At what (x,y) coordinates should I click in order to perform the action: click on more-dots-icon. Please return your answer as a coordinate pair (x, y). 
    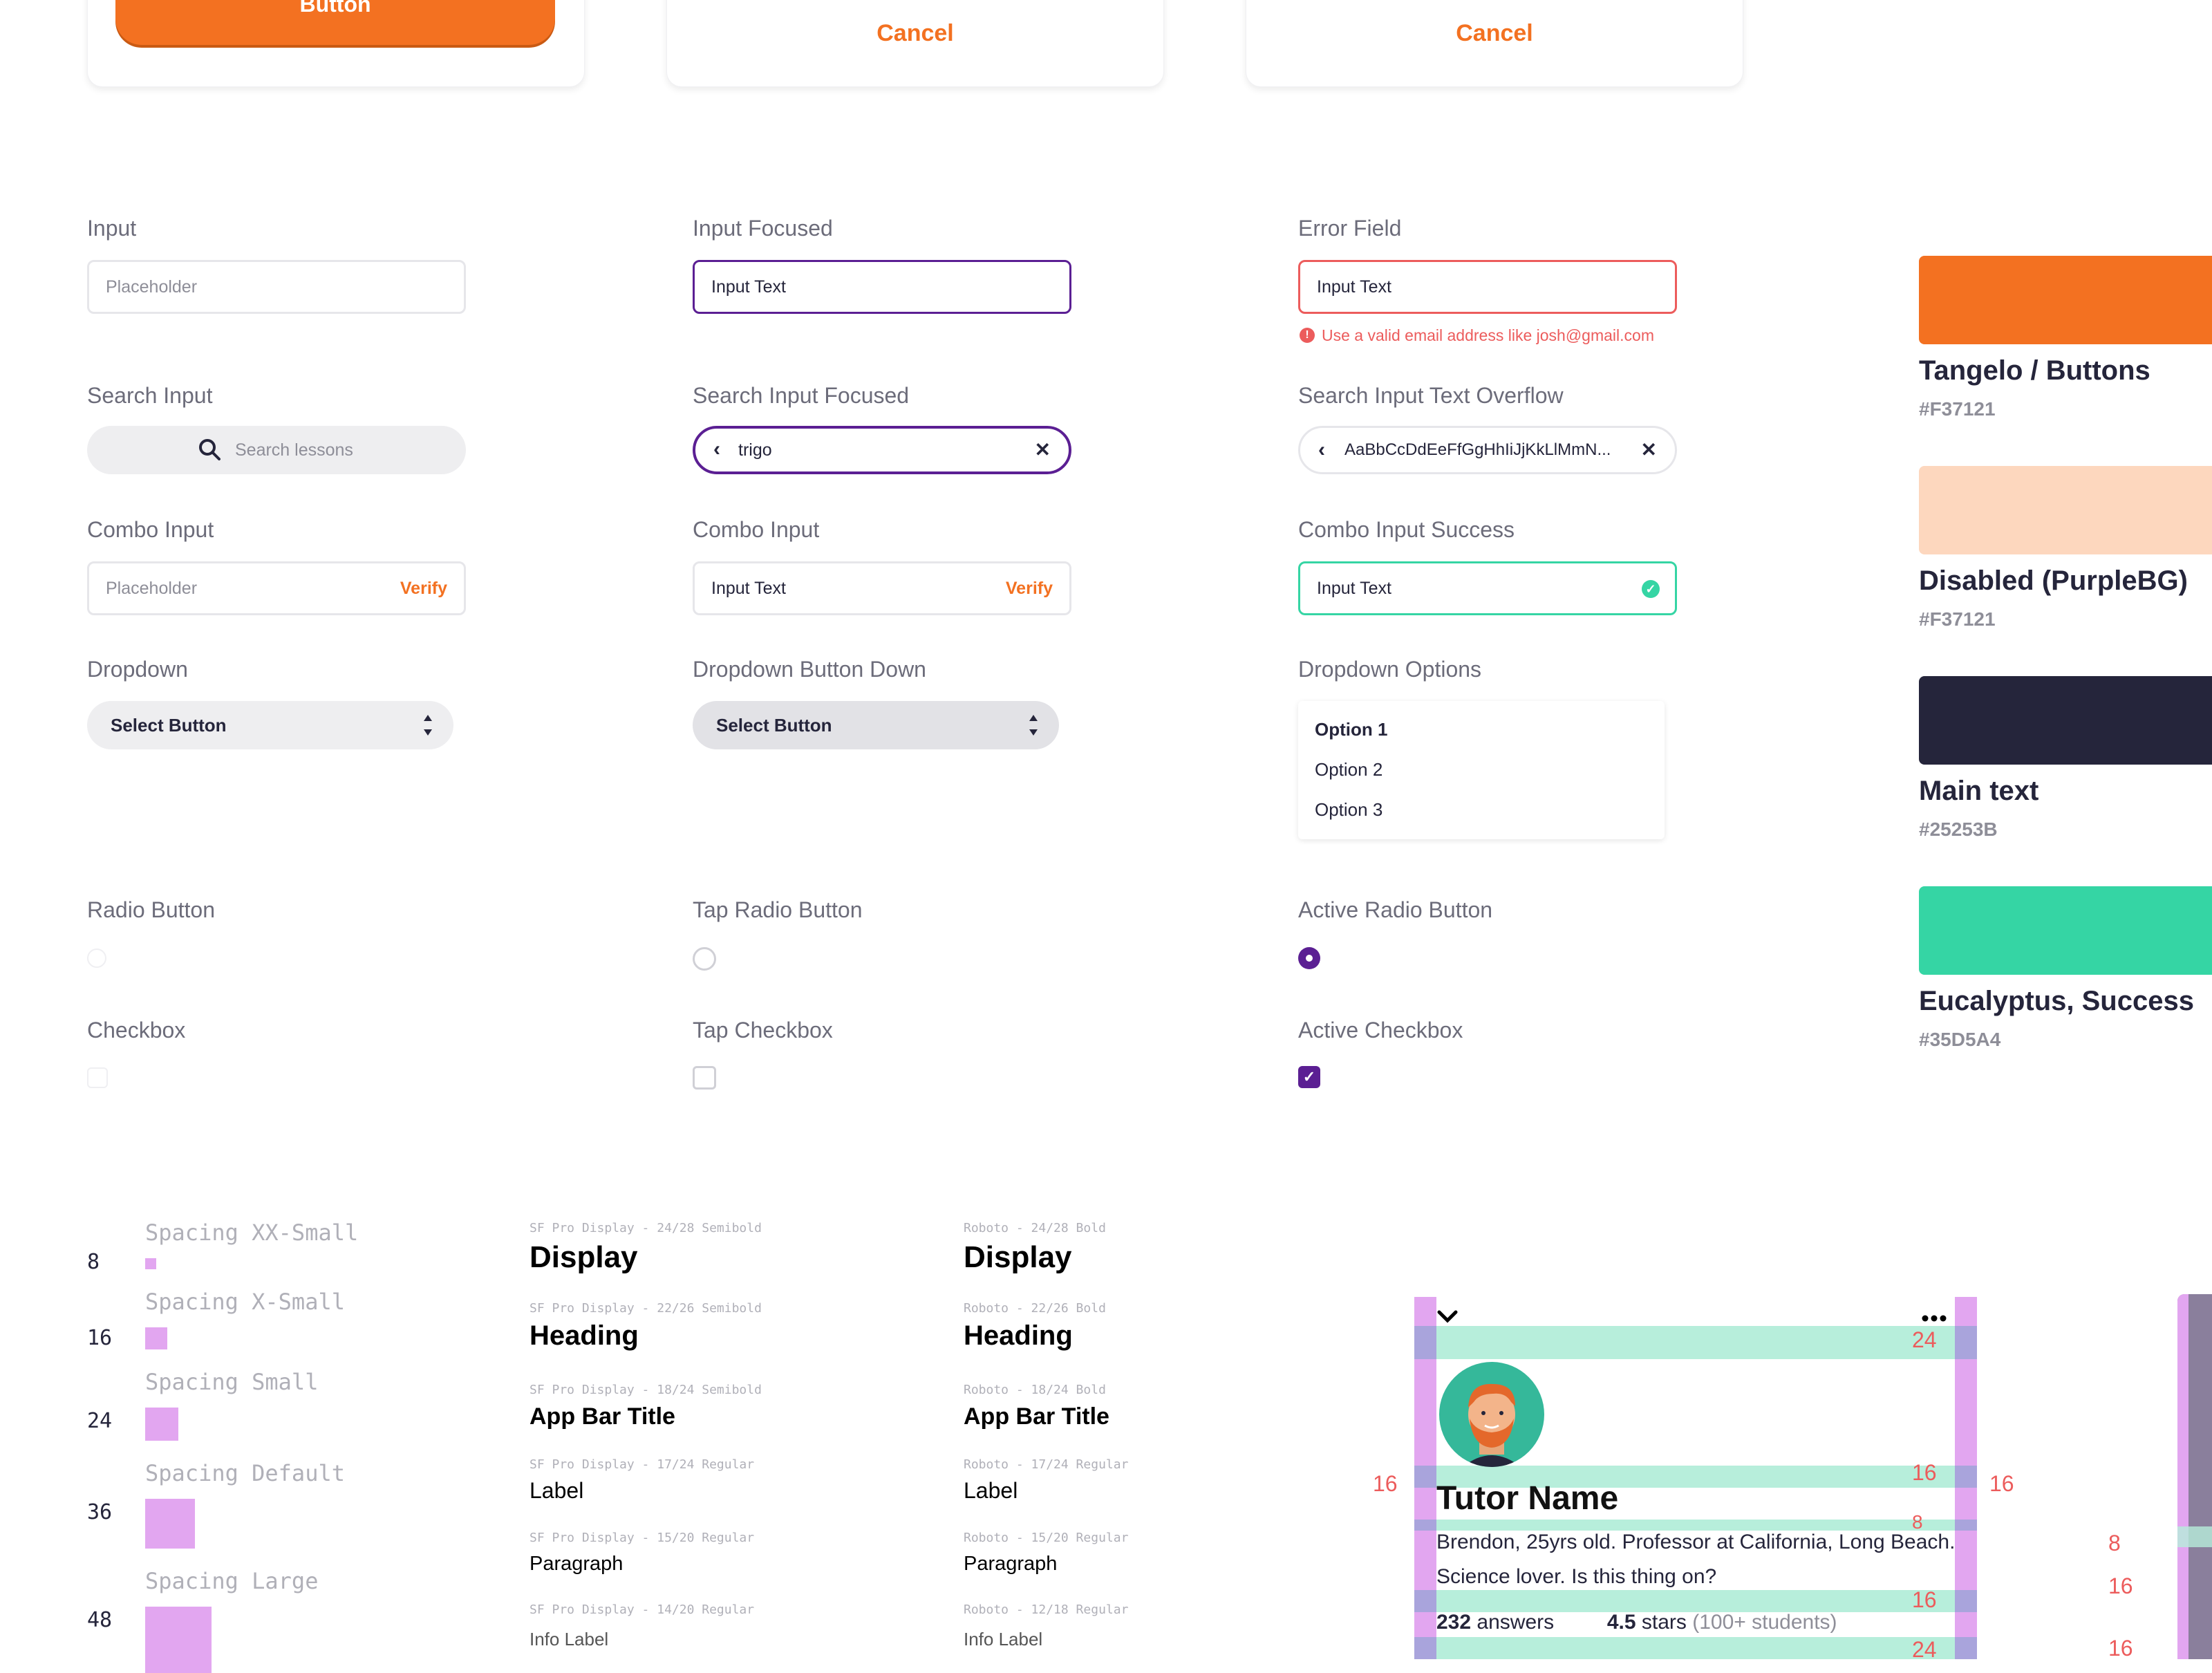
    Looking at the image, I should click on (1934, 1318).